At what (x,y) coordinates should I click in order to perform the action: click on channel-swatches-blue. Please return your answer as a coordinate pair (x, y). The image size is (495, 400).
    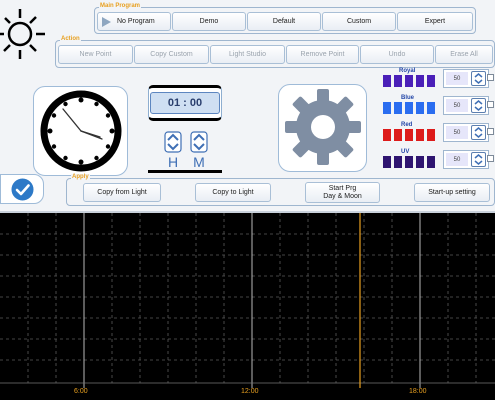
    Looking at the image, I should click on (409, 108).